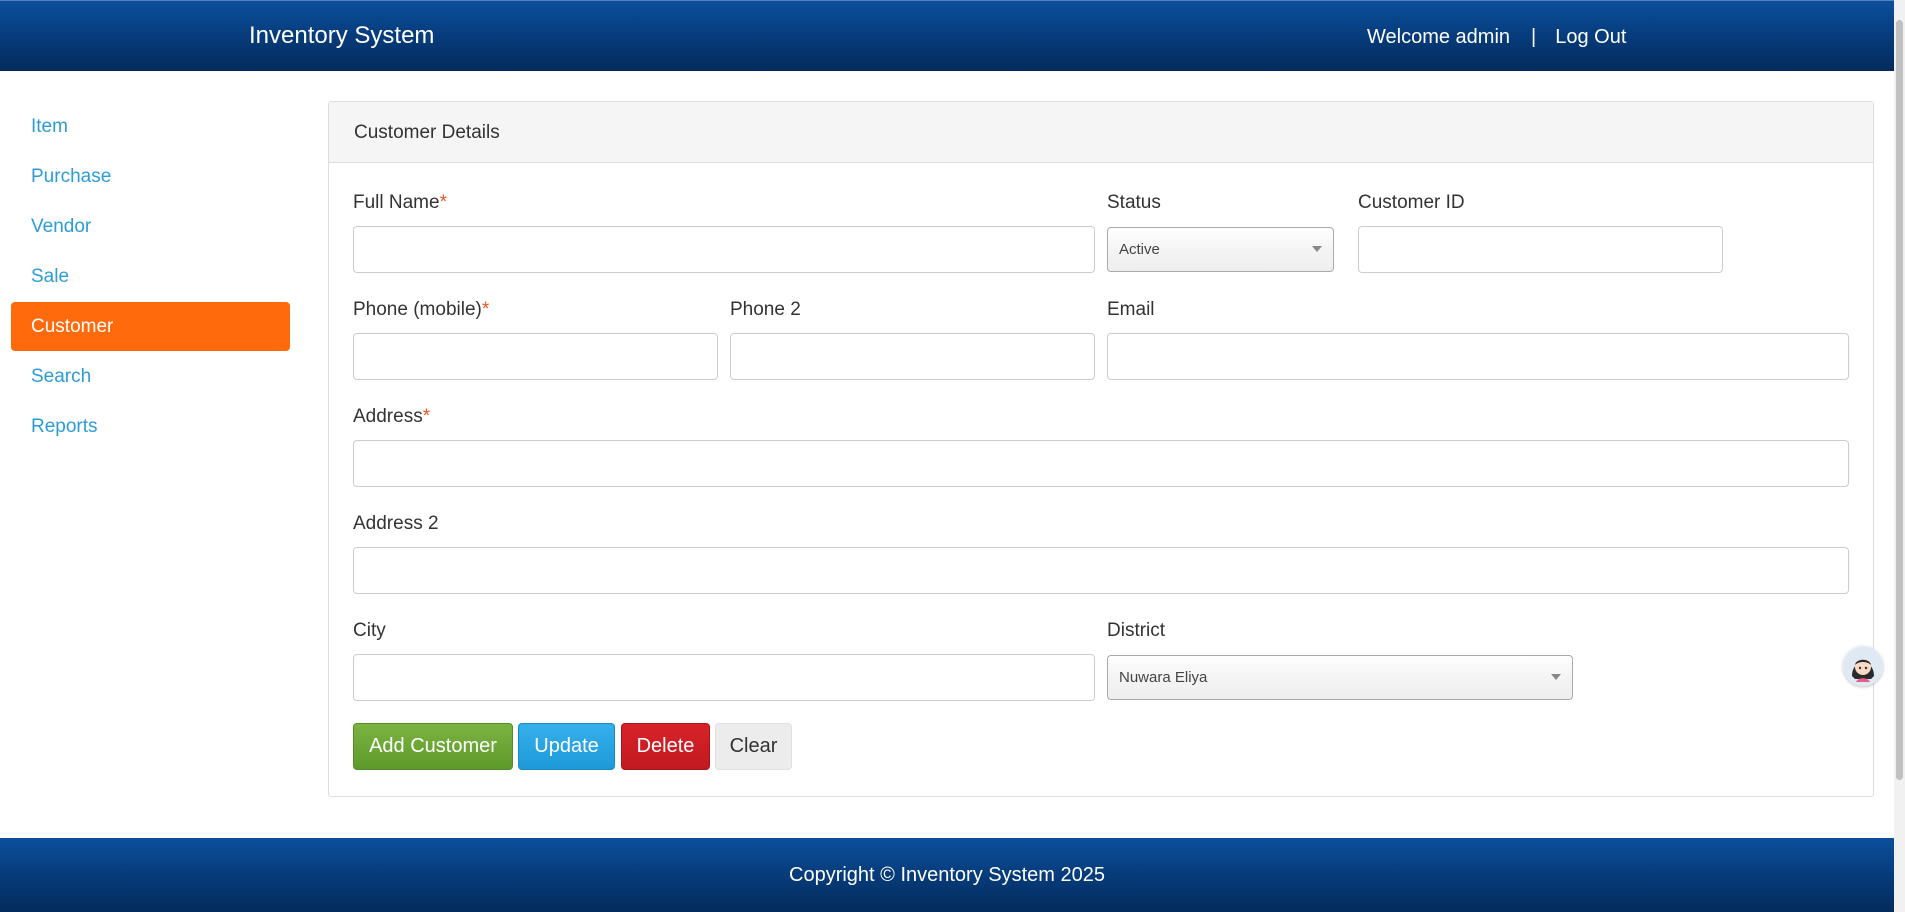  I want to click on sidebar-item-purchase: Purchase, so click(150, 176).